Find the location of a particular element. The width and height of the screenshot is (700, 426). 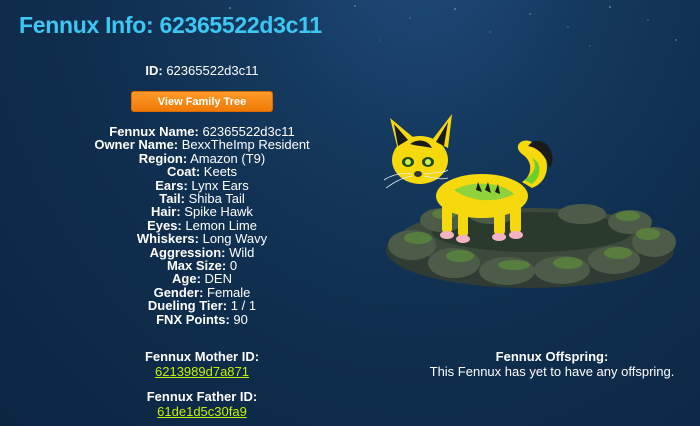

father-id-link: 61de1d5c30fa9 is located at coordinates (202, 411).